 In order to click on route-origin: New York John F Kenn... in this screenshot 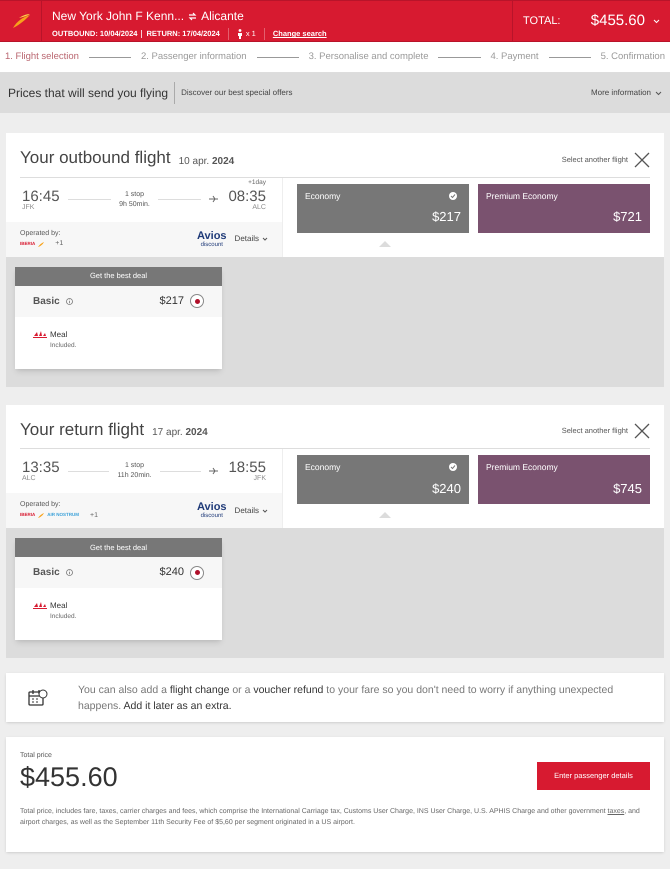, I will do `click(118, 16)`.